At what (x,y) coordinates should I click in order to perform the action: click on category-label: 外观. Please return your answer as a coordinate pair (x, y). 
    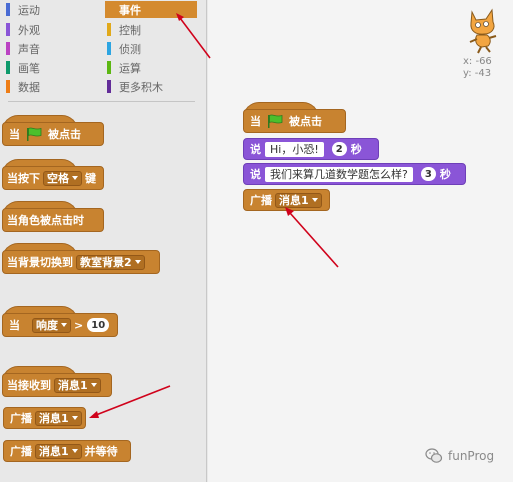
    Looking at the image, I should click on (29, 30).